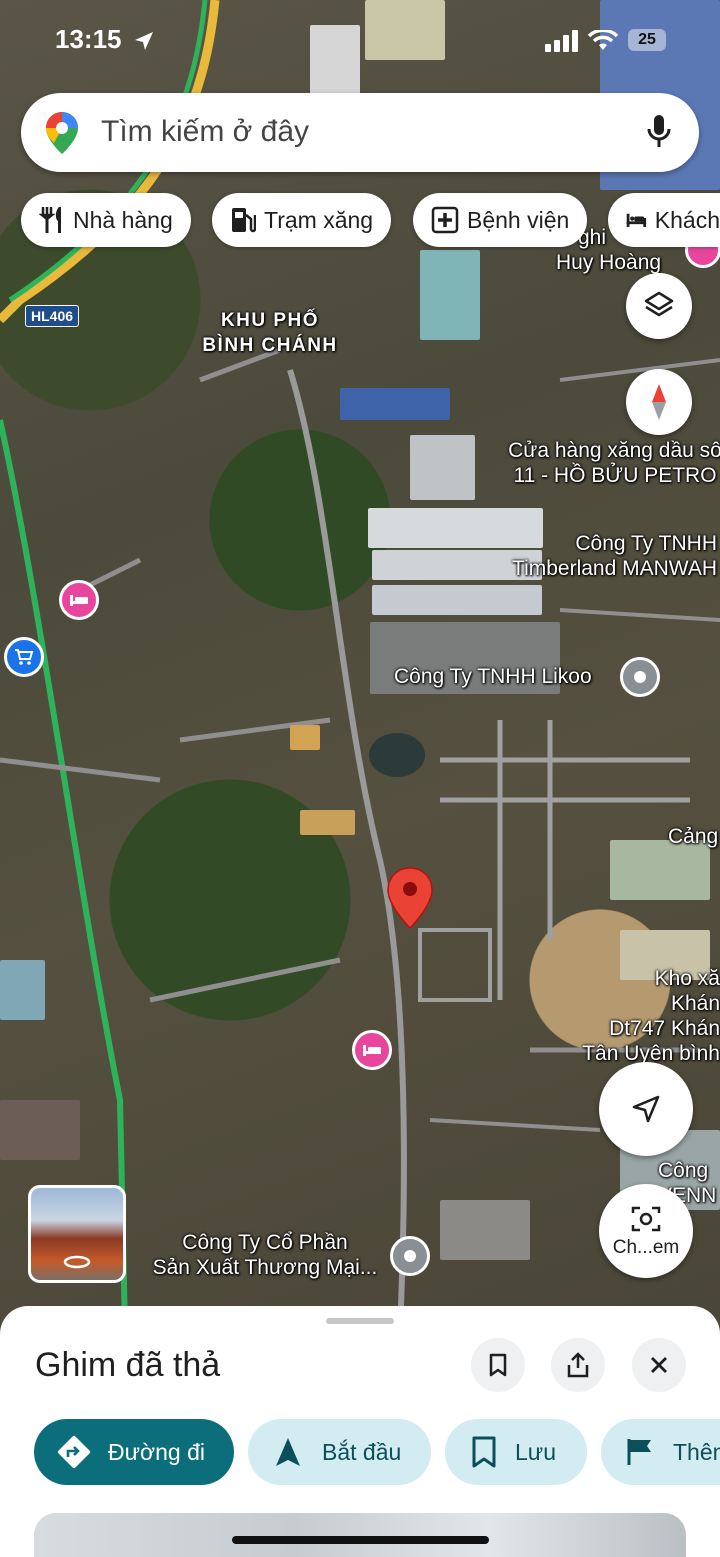 The image size is (720, 1557). What do you see at coordinates (455, 965) in the screenshot?
I see `local-road` at bounding box center [455, 965].